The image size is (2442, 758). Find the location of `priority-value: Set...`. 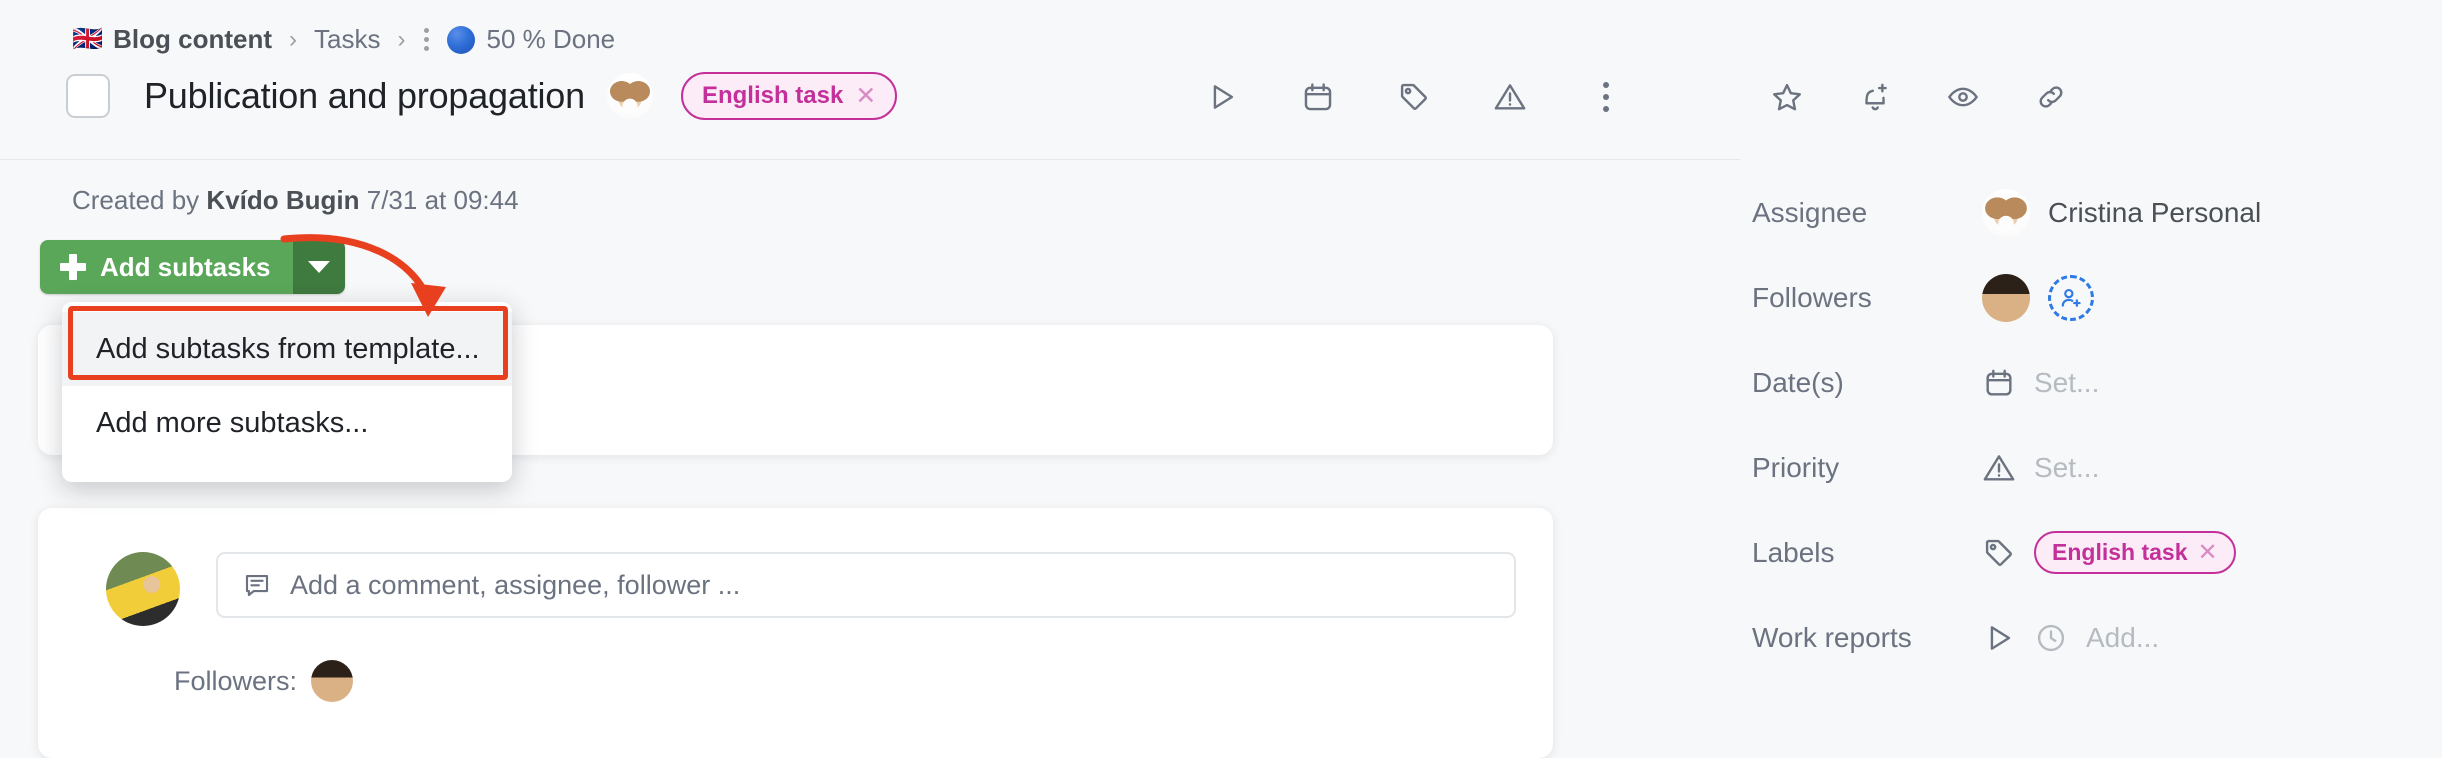

priority-value: Set... is located at coordinates (2040, 468).